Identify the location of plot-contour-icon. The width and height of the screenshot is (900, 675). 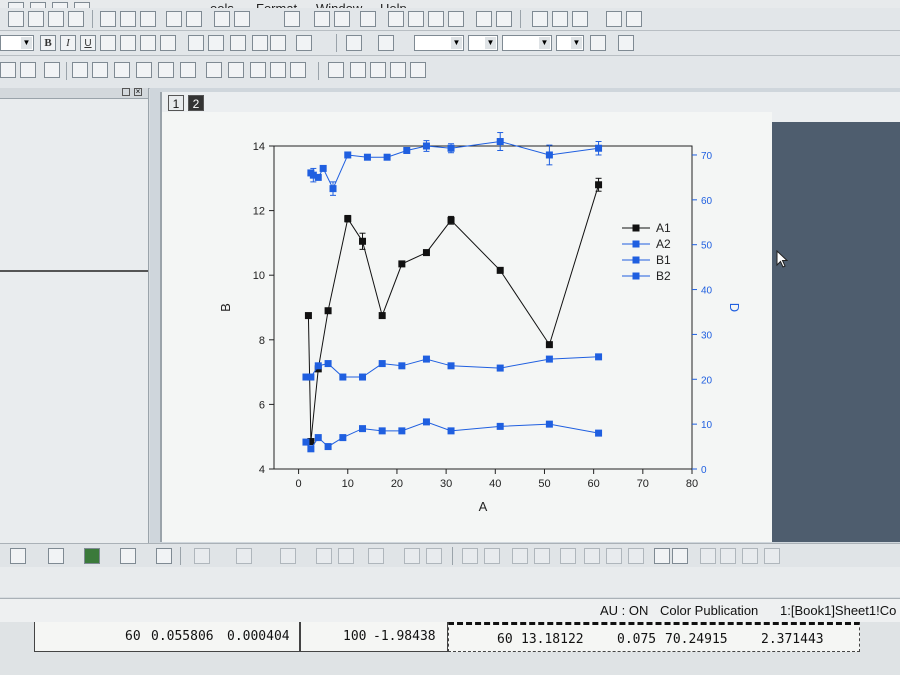
(288, 556).